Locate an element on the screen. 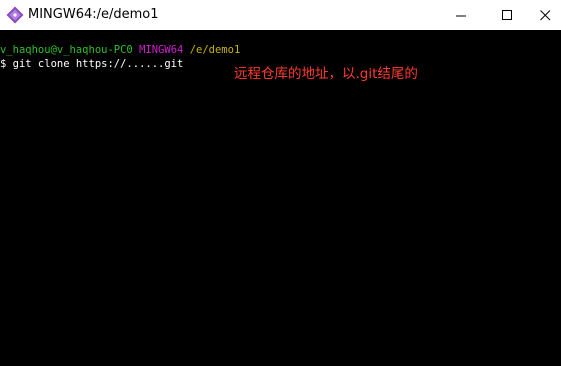 The width and height of the screenshot is (561, 366). window-title: MINGW64:/e/demo1 is located at coordinates (93, 14).